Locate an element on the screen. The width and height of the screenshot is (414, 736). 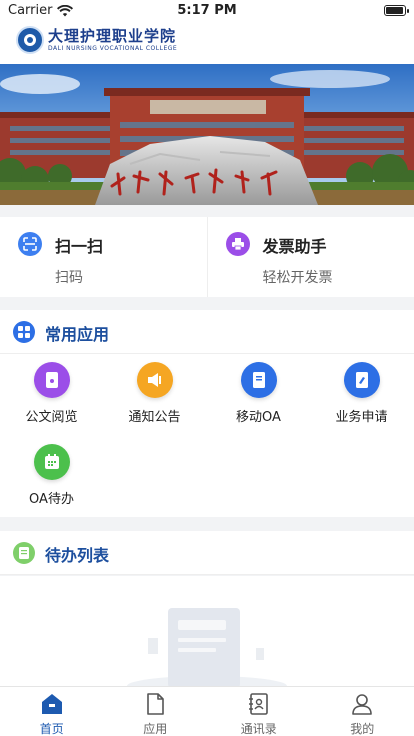
status-time: 5:17 PM is located at coordinates (207, 10).